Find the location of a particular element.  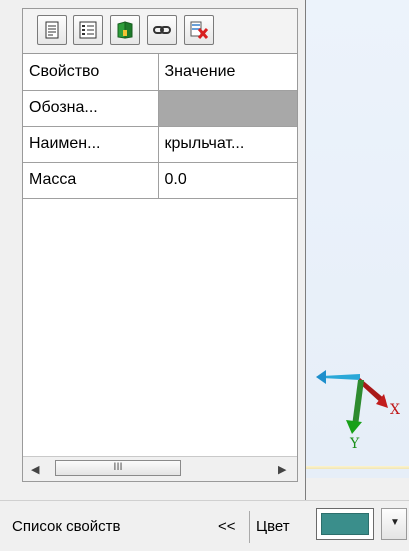

panel-divider is located at coordinates (305, 250).